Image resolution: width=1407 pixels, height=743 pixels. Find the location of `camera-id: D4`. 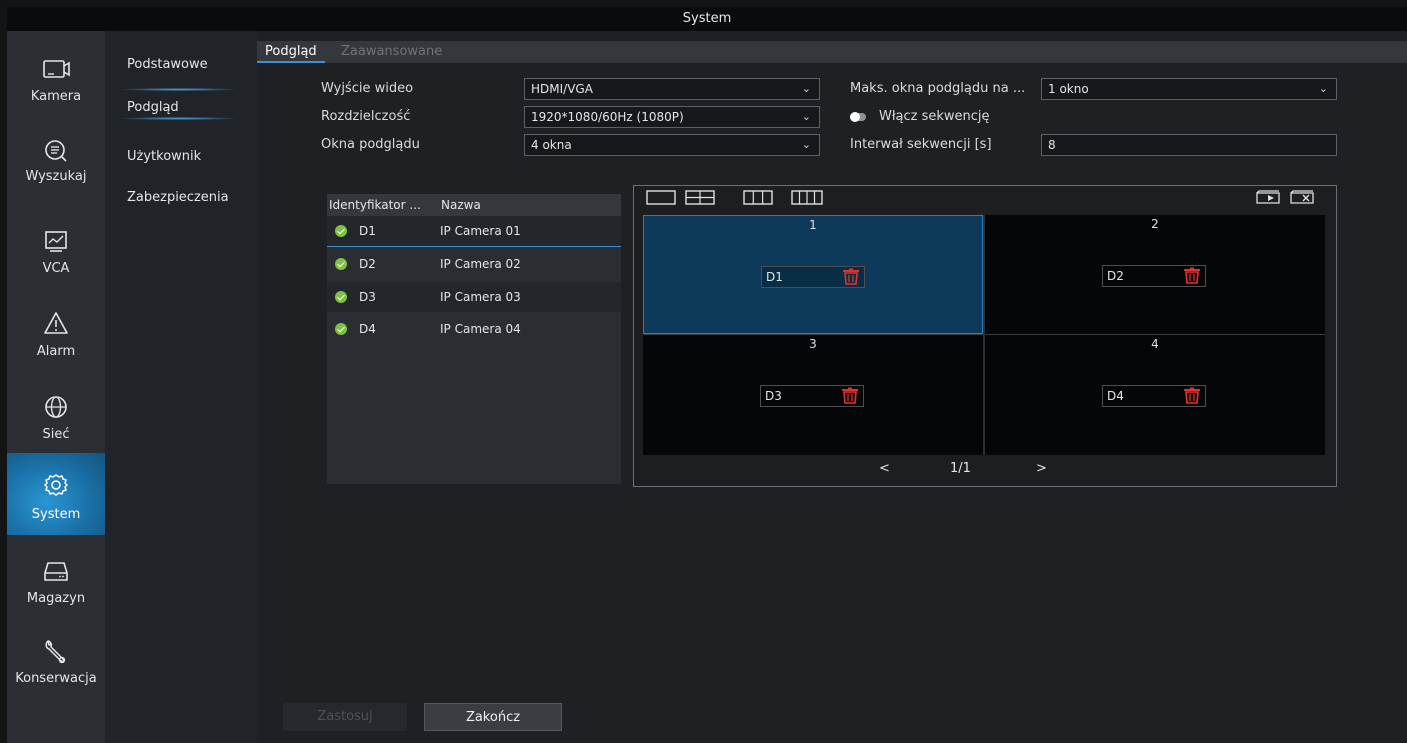

camera-id: D4 is located at coordinates (367, 329).